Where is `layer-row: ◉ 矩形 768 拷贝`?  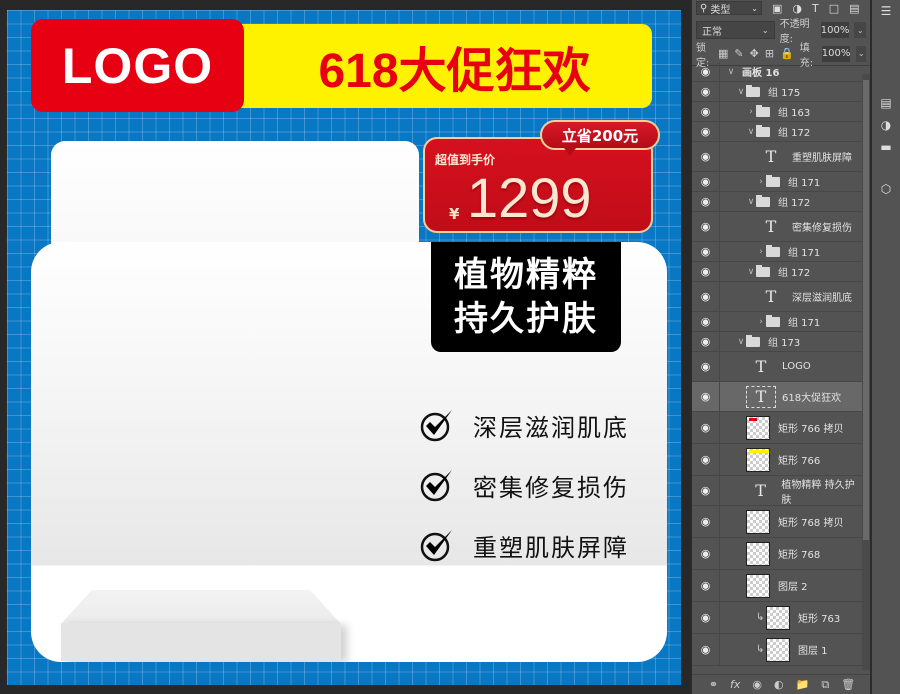
layer-row: ◉ 矩形 768 拷贝 is located at coordinates (778, 522).